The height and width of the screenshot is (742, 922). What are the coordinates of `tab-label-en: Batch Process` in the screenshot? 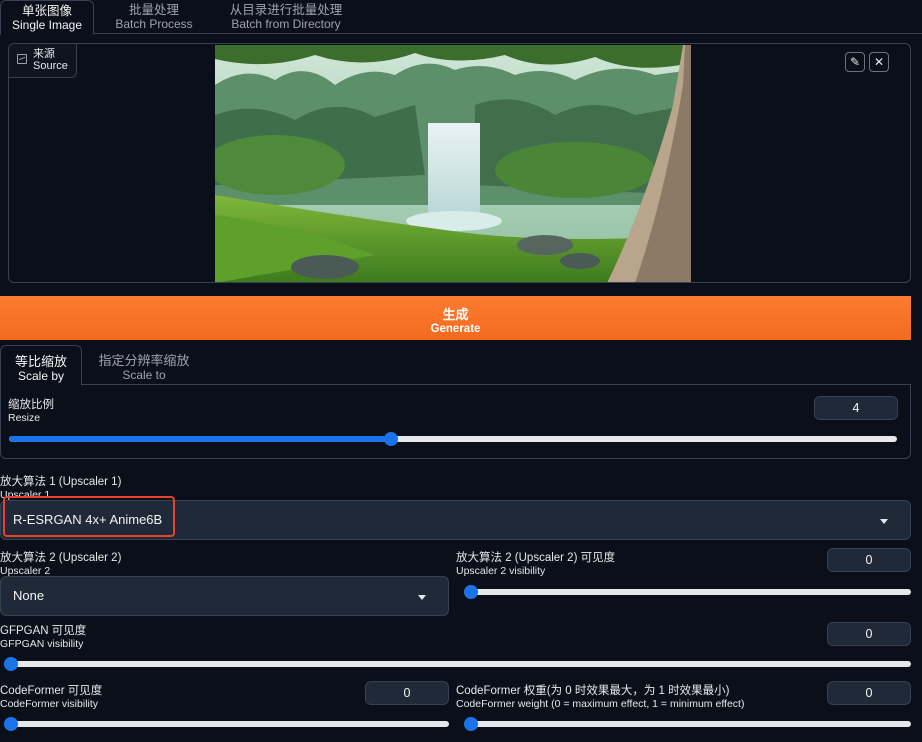 It's located at (154, 24).